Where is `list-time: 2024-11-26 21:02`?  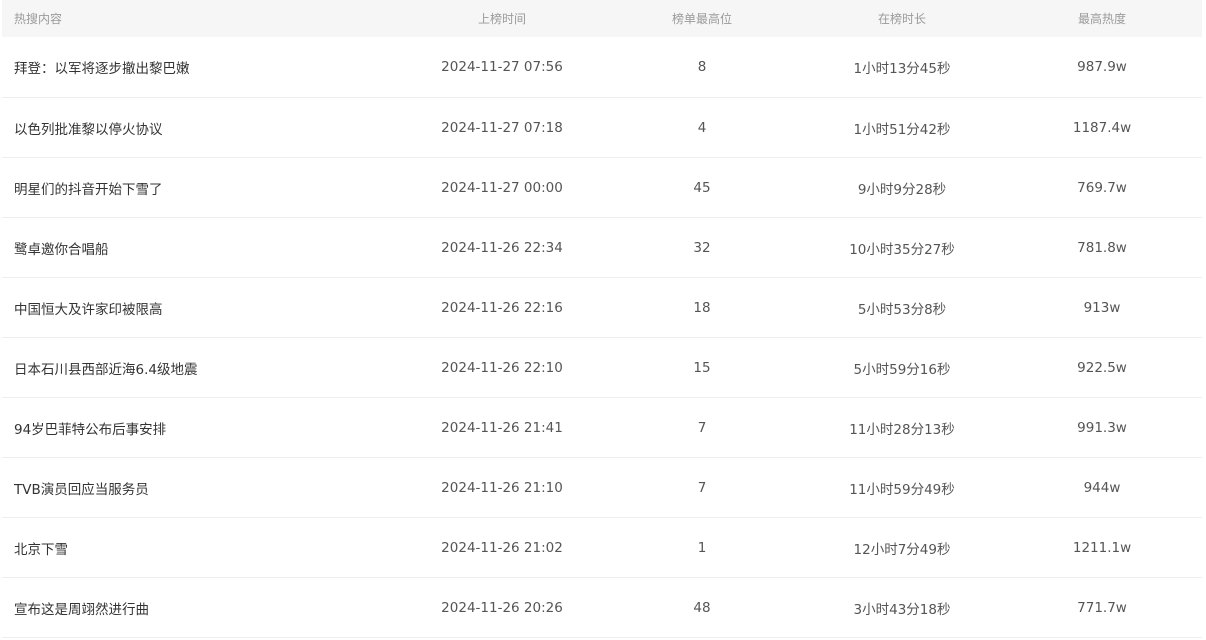 list-time: 2024-11-26 21:02 is located at coordinates (502, 547).